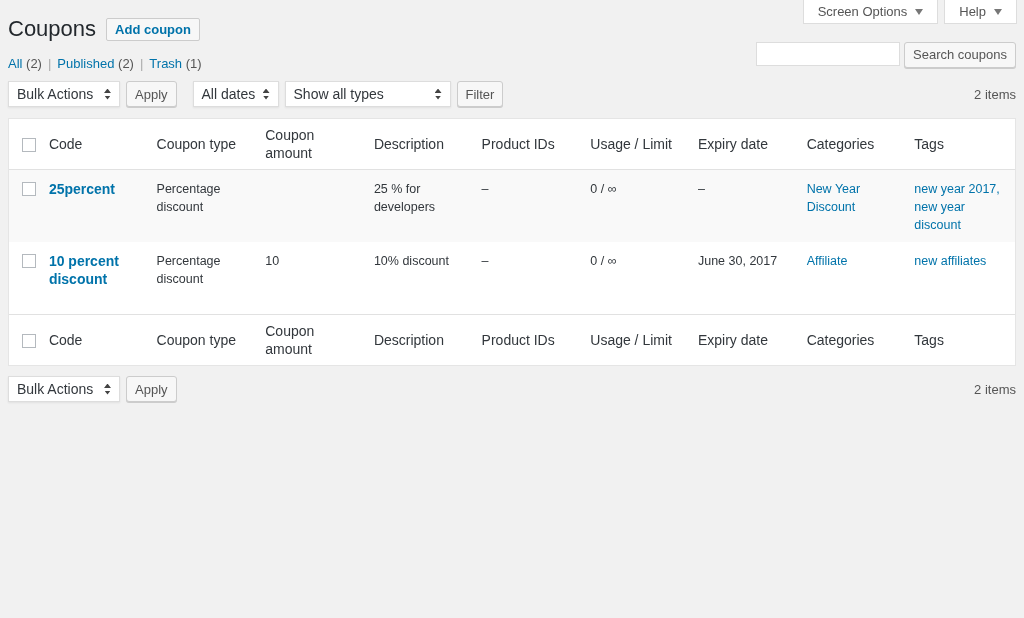 The image size is (1024, 618). Describe the element at coordinates (411, 261) in the screenshot. I see `table-cell-text: 10% discount` at that location.